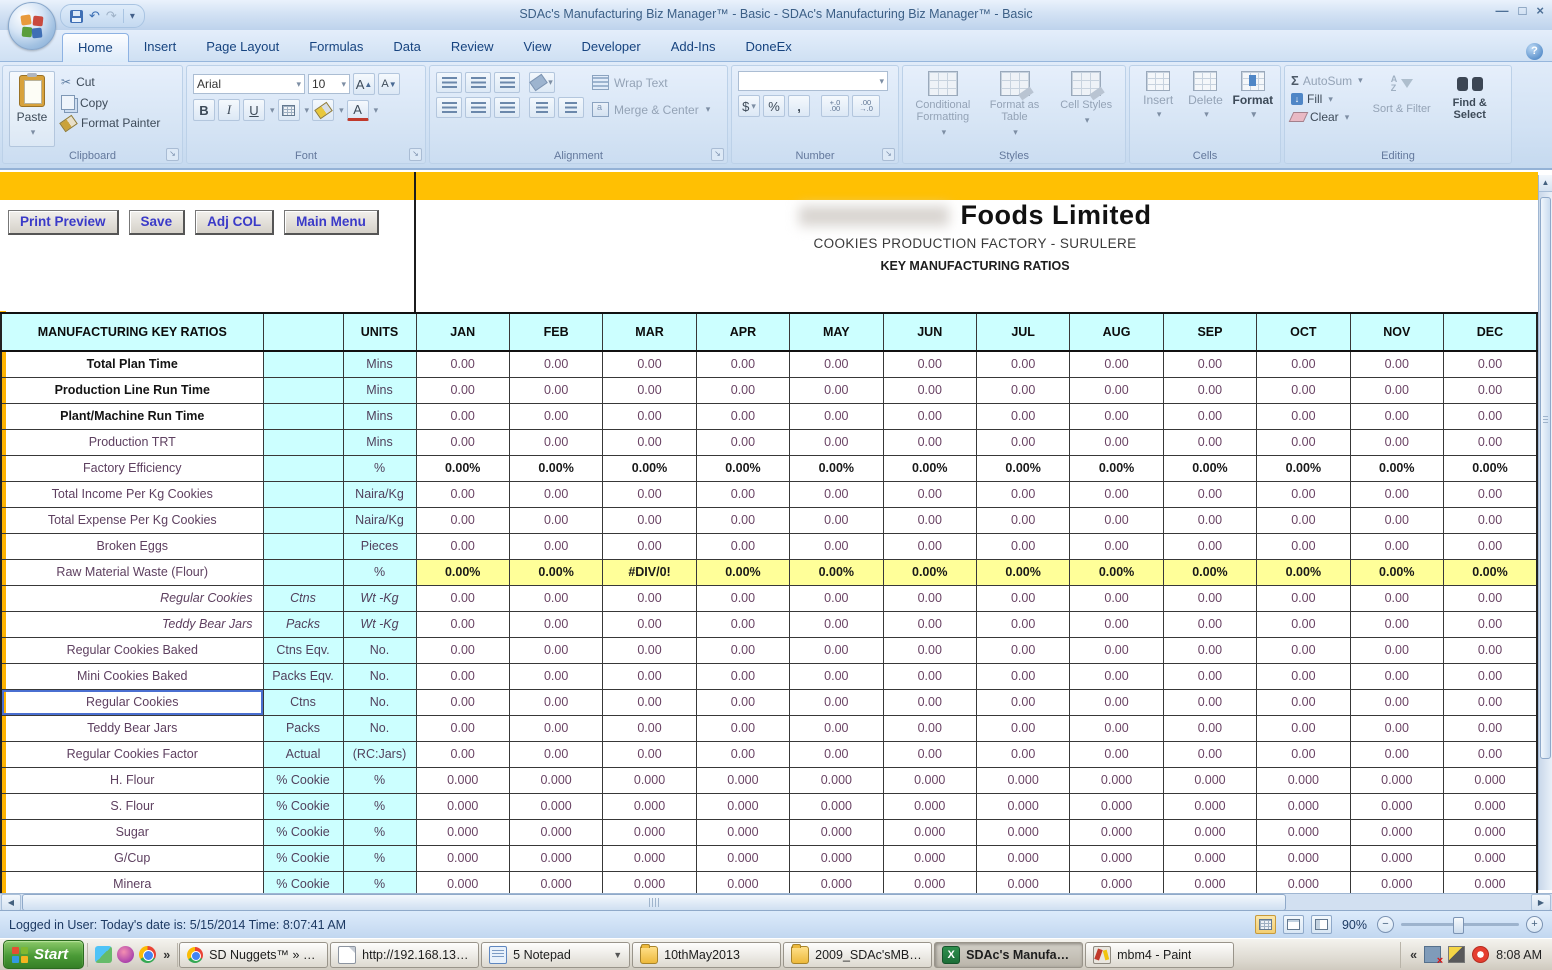 The width and height of the screenshot is (1552, 970). I want to click on autosum-button: Σ AutoSum ▾, so click(1327, 80).